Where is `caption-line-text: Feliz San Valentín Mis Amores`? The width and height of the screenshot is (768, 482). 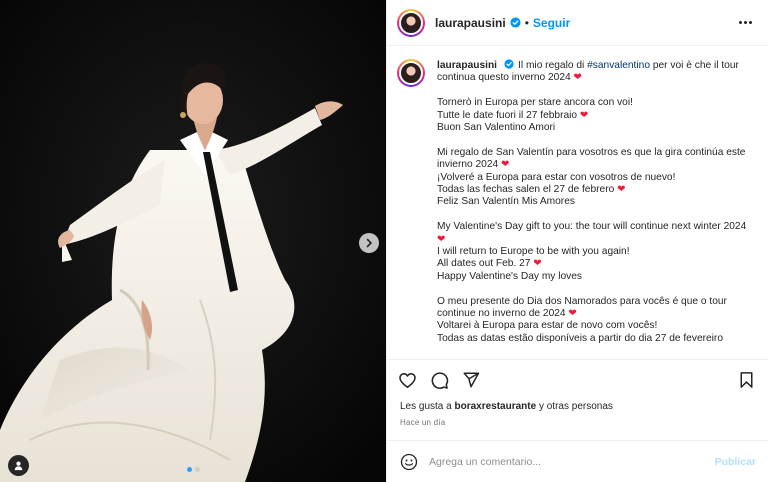
caption-line-text: Feliz San Valentín Mis Amores is located at coordinates (506, 202).